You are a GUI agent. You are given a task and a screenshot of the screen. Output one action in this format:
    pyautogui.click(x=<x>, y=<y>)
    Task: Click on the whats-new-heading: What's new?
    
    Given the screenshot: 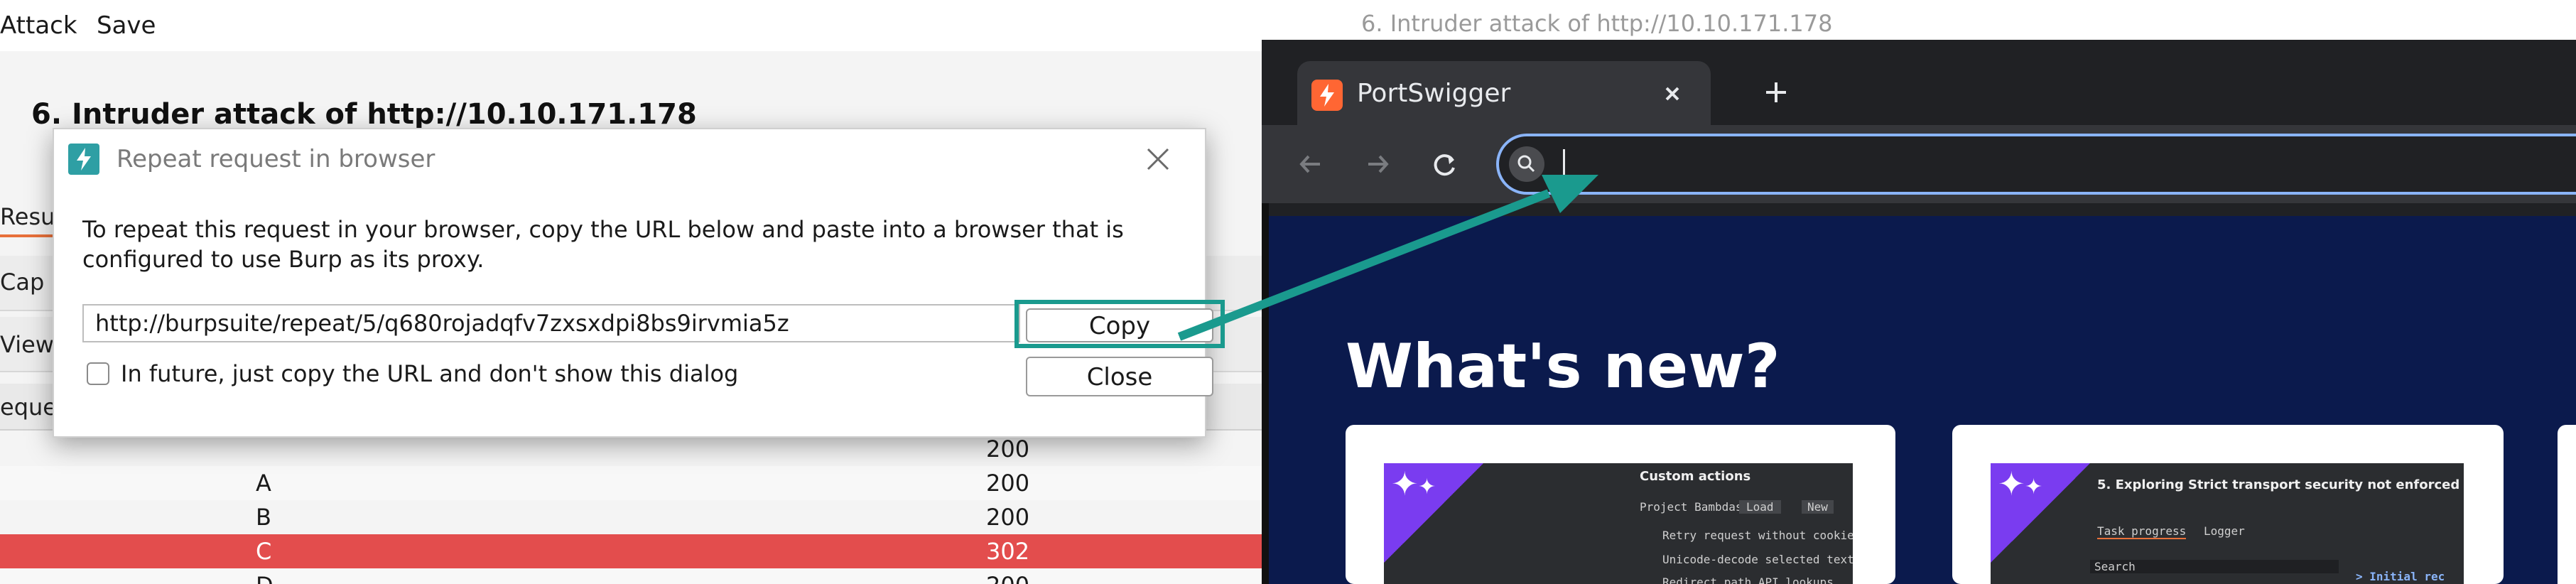 What is the action you would take?
    pyautogui.click(x=1563, y=366)
    